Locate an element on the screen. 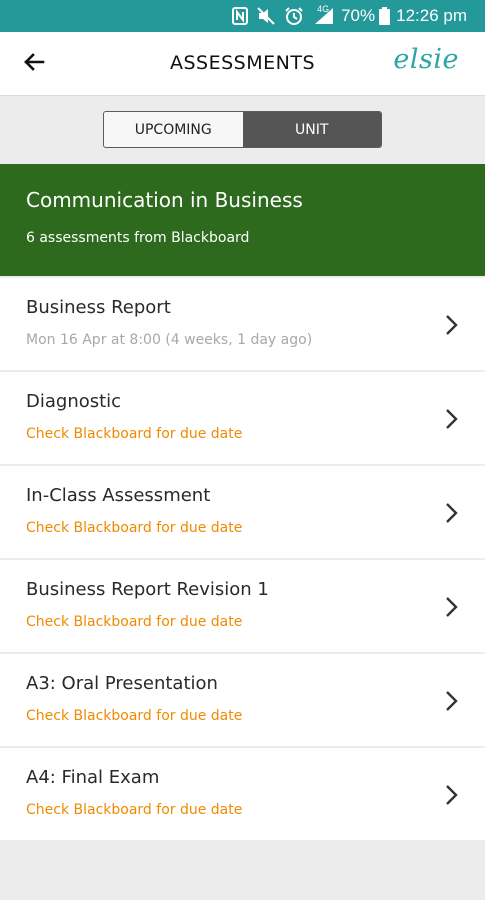 The width and height of the screenshot is (485, 900). nfc-icon is located at coordinates (240, 16).